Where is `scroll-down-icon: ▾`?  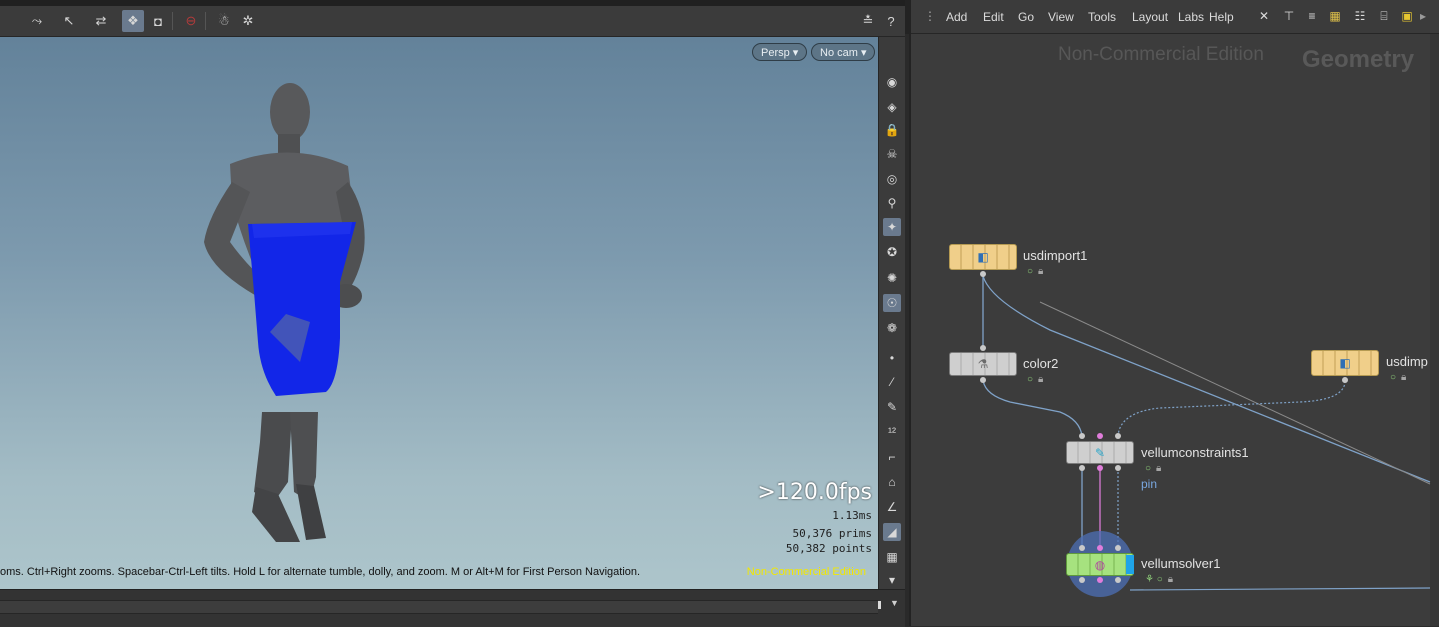
scroll-down-icon: ▾ is located at coordinates (892, 580).